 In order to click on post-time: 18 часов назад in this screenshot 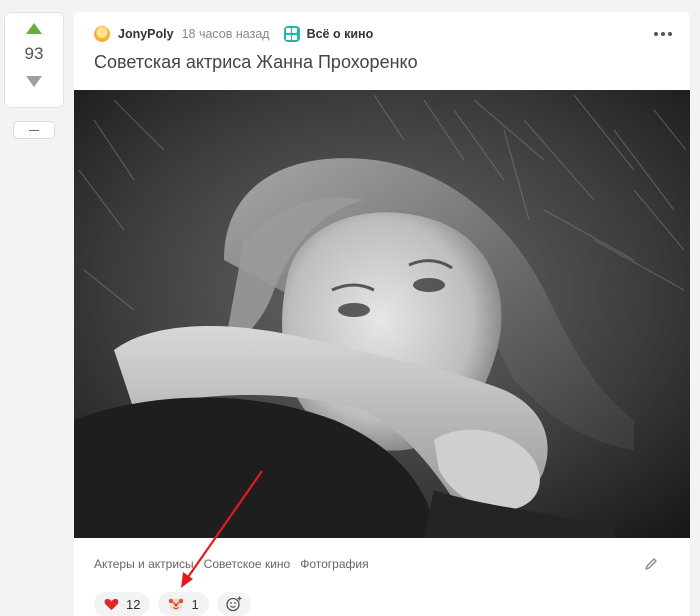, I will do `click(225, 34)`.